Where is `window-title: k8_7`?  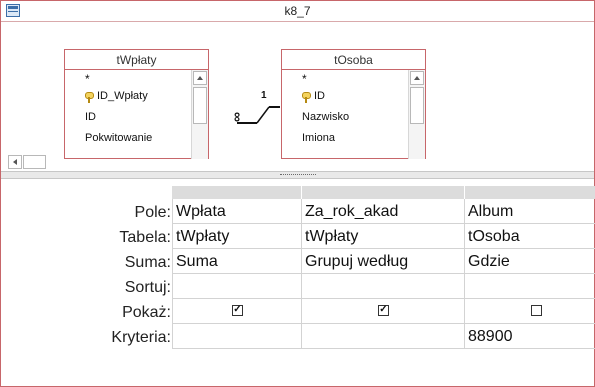 window-title: k8_7 is located at coordinates (297, 11).